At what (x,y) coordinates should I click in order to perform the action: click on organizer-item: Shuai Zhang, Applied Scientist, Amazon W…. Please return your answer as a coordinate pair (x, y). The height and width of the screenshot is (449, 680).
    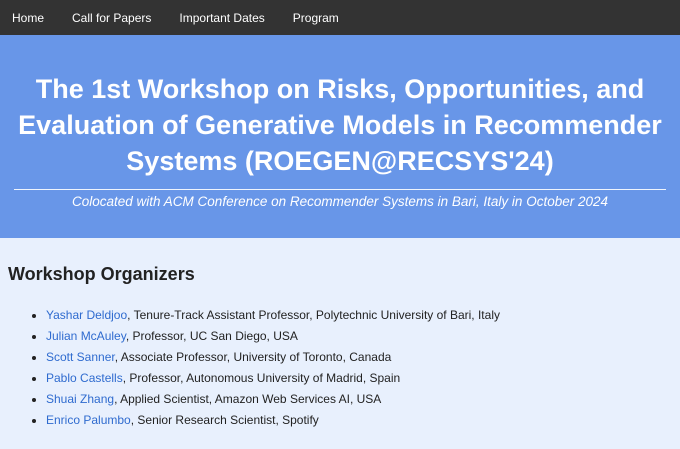
    Looking at the image, I should click on (363, 399).